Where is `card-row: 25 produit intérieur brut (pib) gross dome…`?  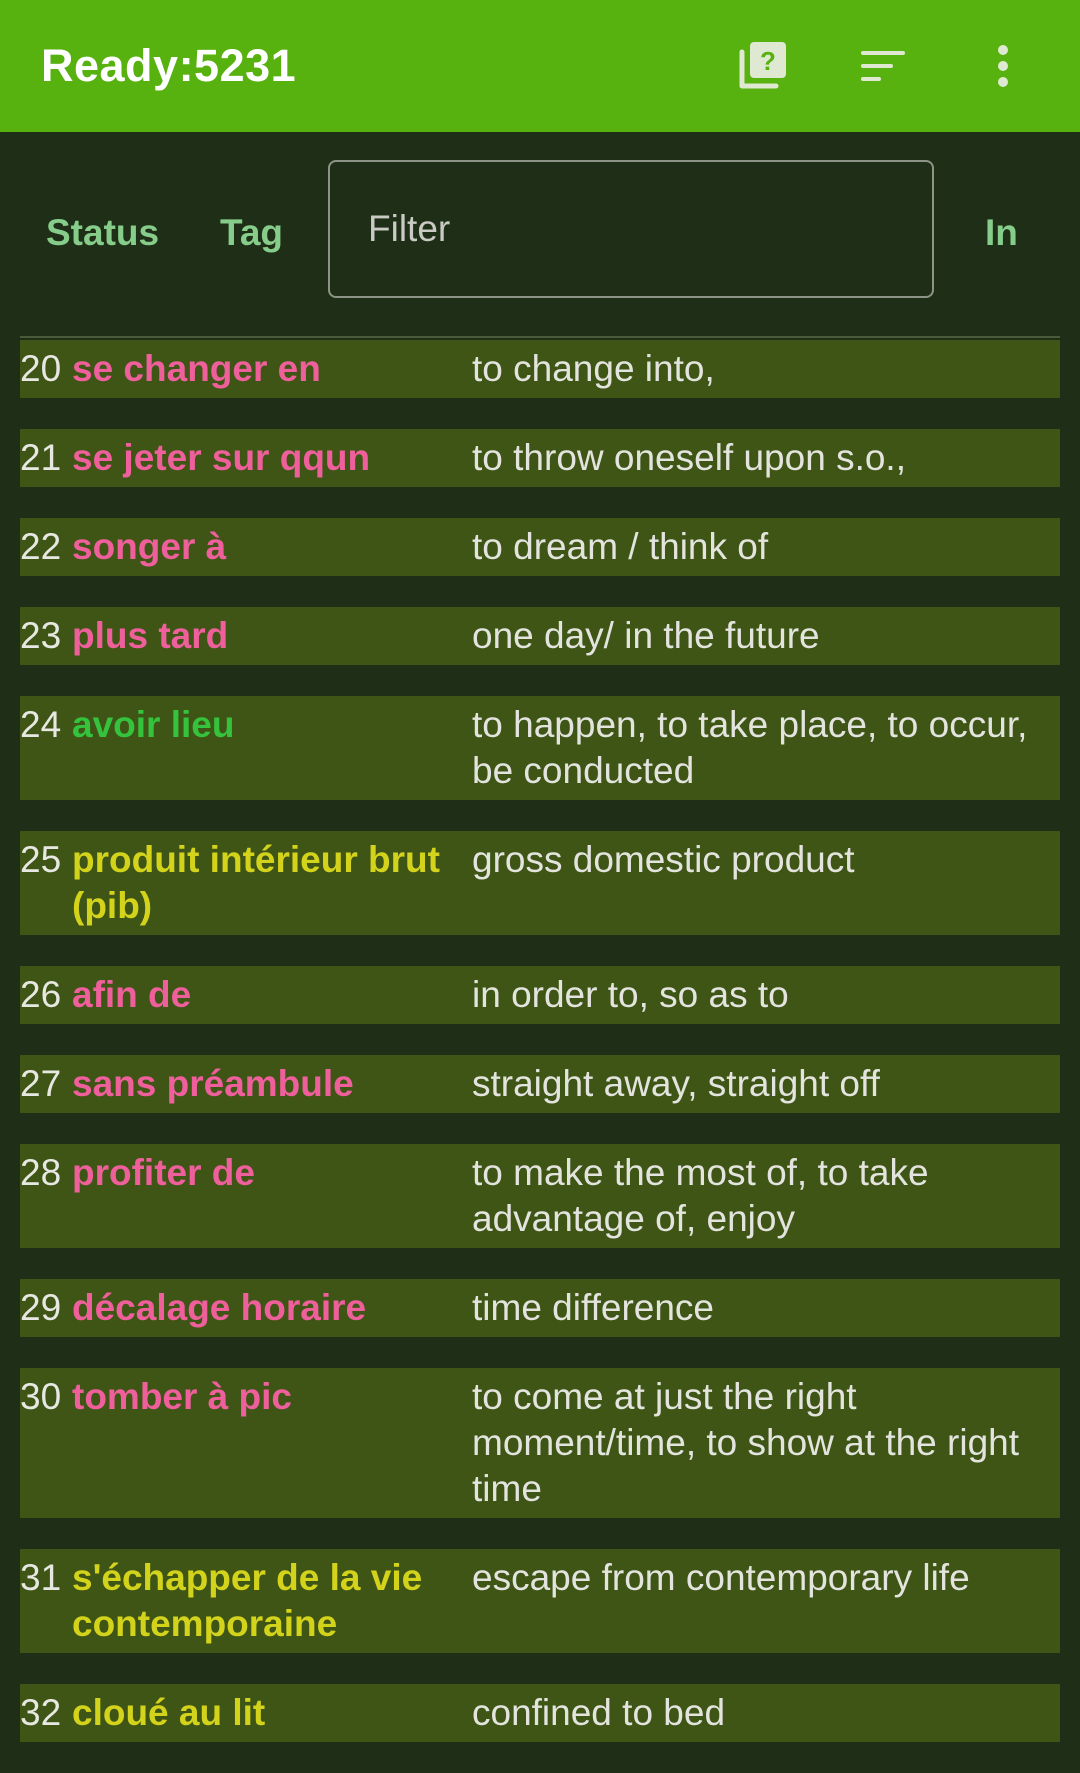 card-row: 25 produit intérieur brut (pib) gross dome… is located at coordinates (540, 883).